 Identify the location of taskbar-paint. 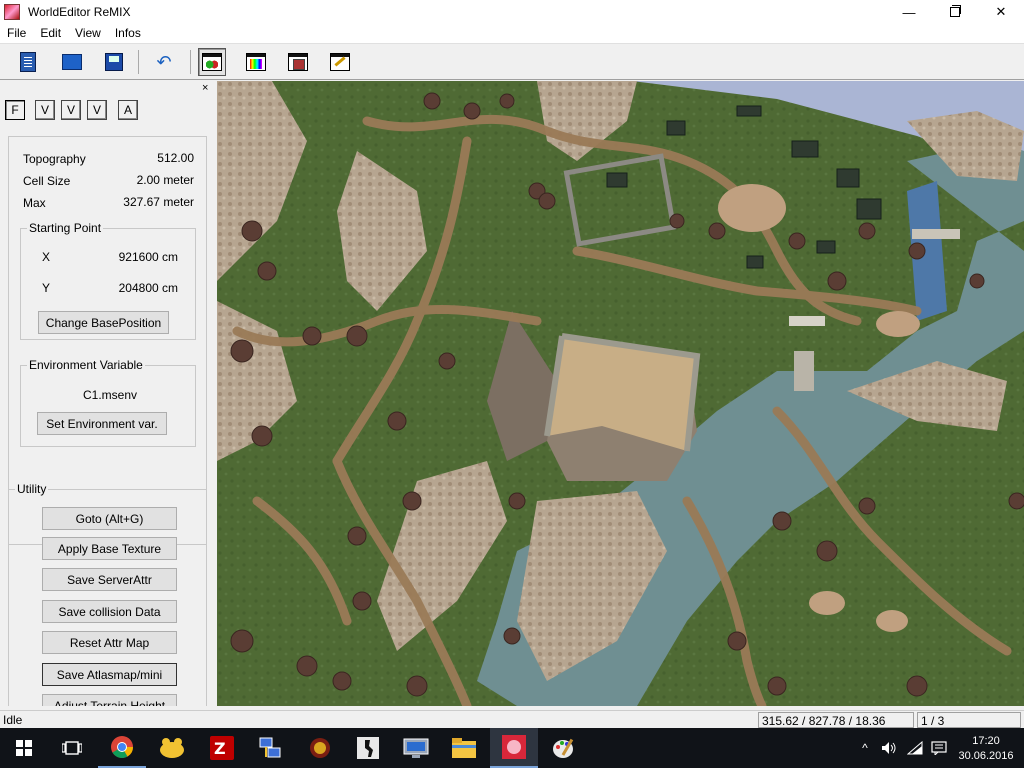
(564, 748).